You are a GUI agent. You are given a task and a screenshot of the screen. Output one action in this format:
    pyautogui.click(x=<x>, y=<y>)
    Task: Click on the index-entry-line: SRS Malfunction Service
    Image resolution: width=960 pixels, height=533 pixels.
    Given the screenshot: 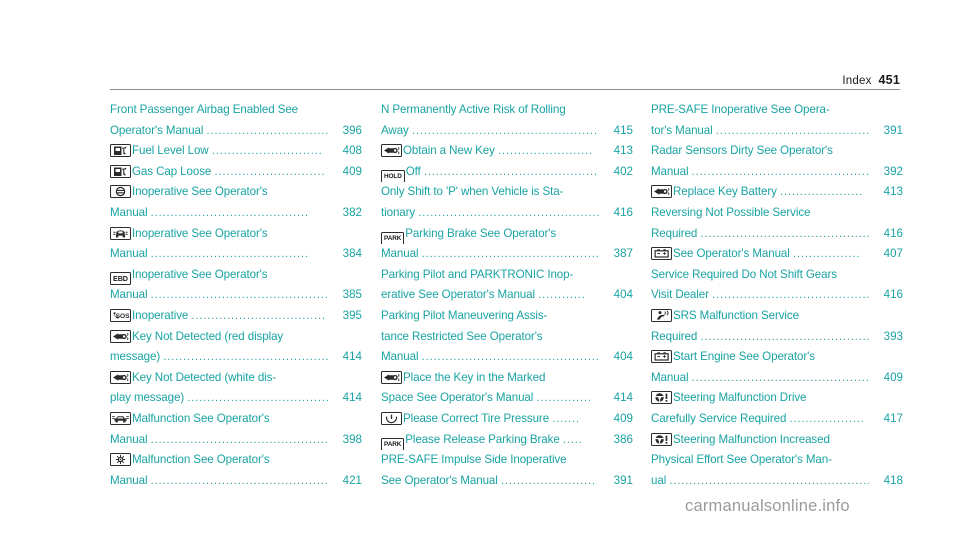 What is the action you would take?
    pyautogui.click(x=777, y=316)
    